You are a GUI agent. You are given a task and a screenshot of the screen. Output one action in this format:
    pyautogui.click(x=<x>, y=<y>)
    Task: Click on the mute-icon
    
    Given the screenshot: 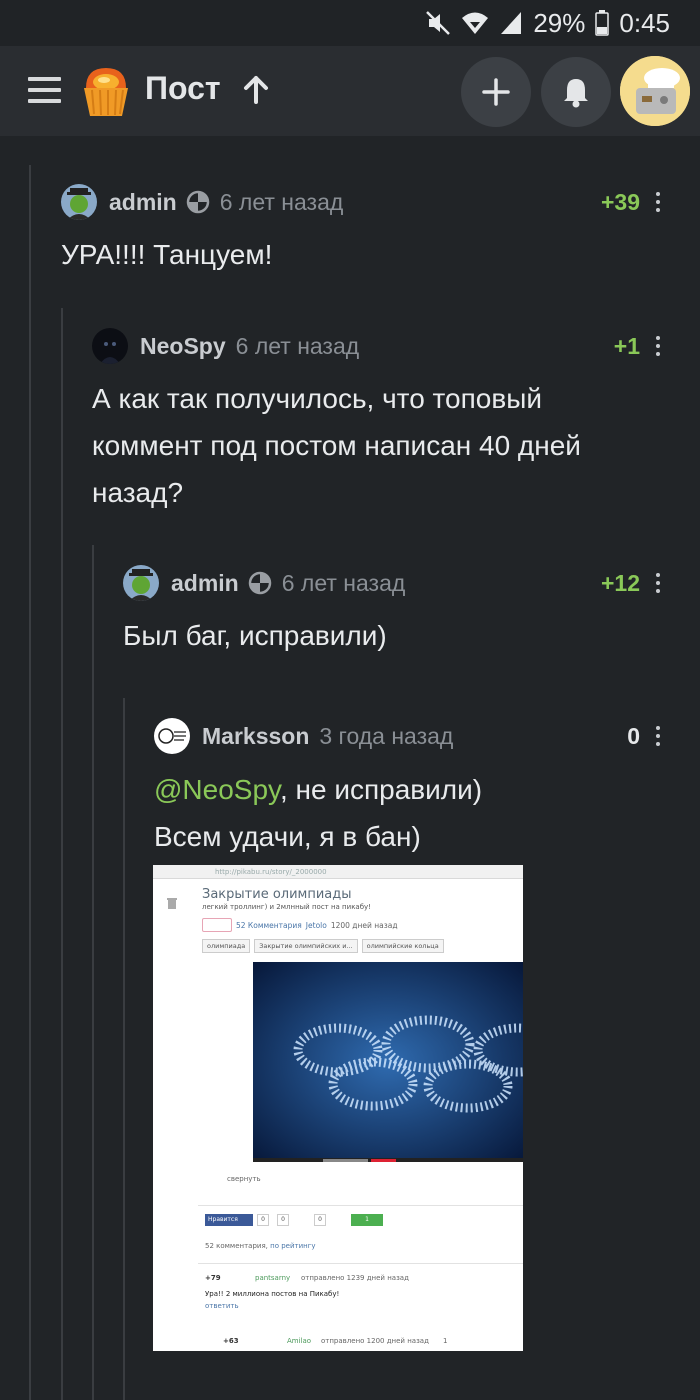 What is the action you would take?
    pyautogui.click(x=438, y=23)
    